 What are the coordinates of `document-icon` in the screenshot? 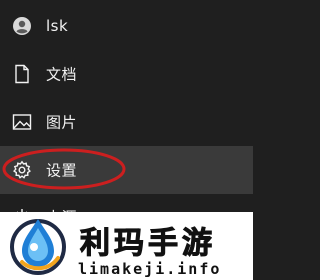 It's located at (22, 74).